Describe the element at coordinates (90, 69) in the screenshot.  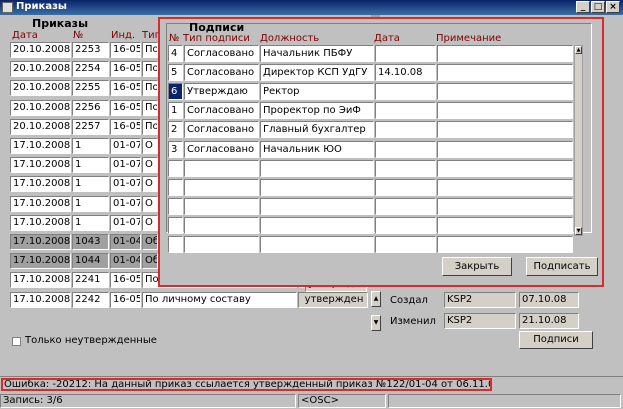
I see `order-num-cell: 2254` at that location.